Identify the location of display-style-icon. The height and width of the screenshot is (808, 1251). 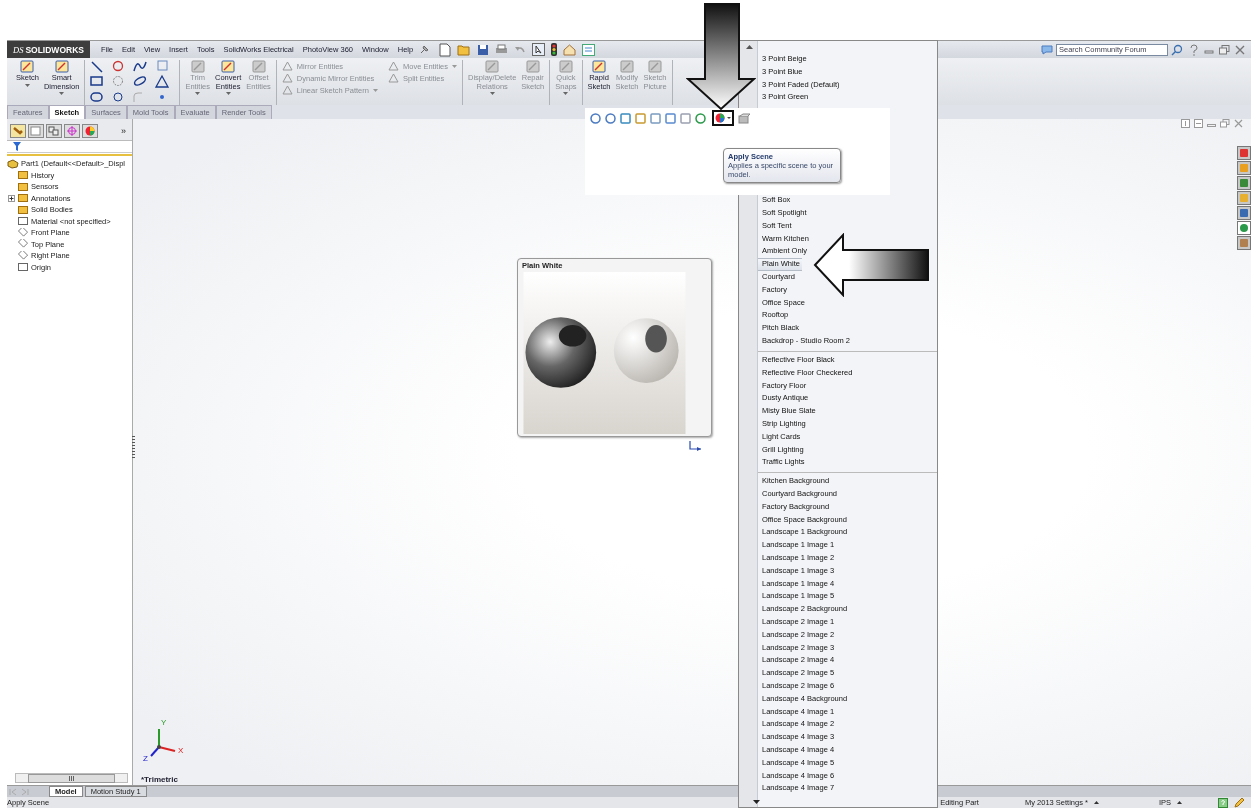
(744, 118).